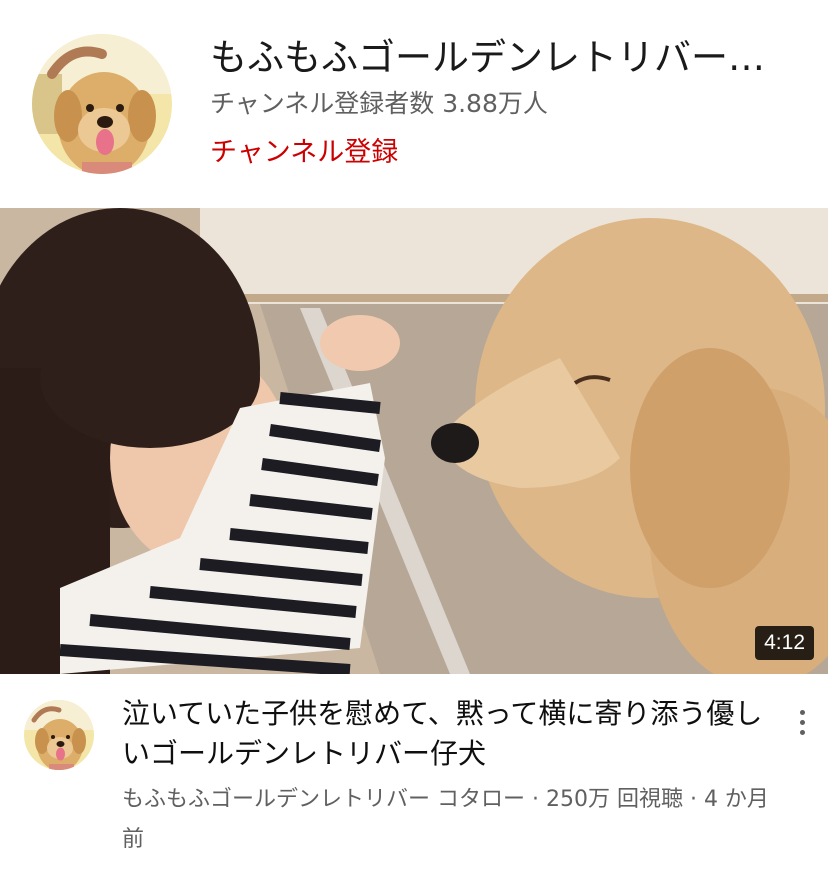  What do you see at coordinates (447, 734) in the screenshot?
I see `video-title: 泣いていた子供を慰めて、黙って横に寄り添う優しいゴールデンレトリバー仔犬` at bounding box center [447, 734].